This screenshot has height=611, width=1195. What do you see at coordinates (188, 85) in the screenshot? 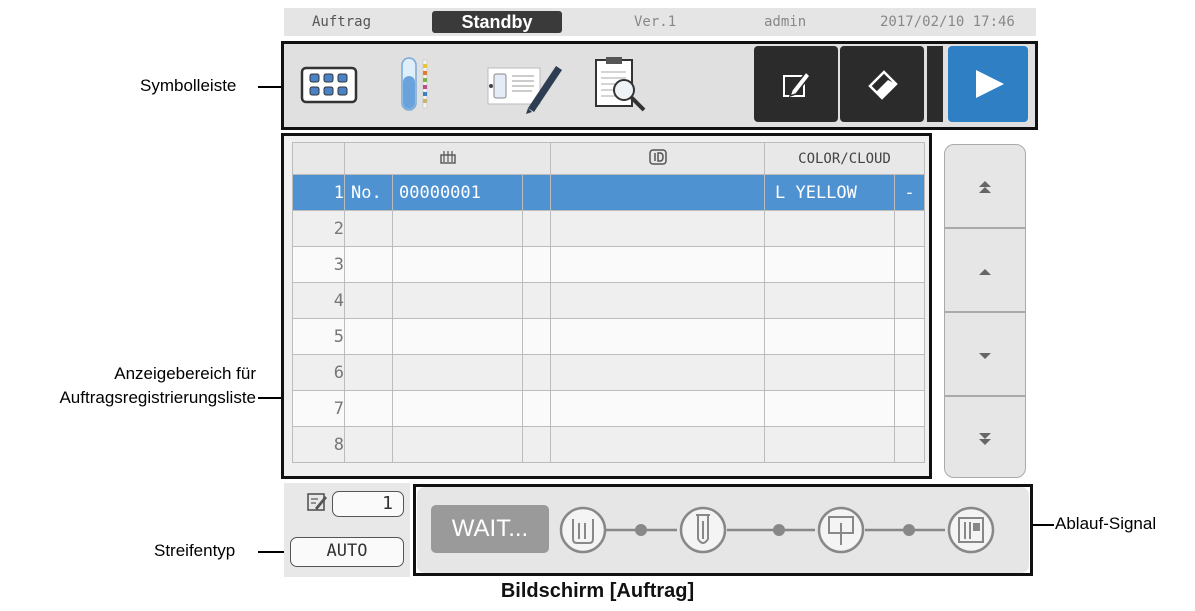
I see `callout-symbolleiste: Symbolleiste` at bounding box center [188, 85].